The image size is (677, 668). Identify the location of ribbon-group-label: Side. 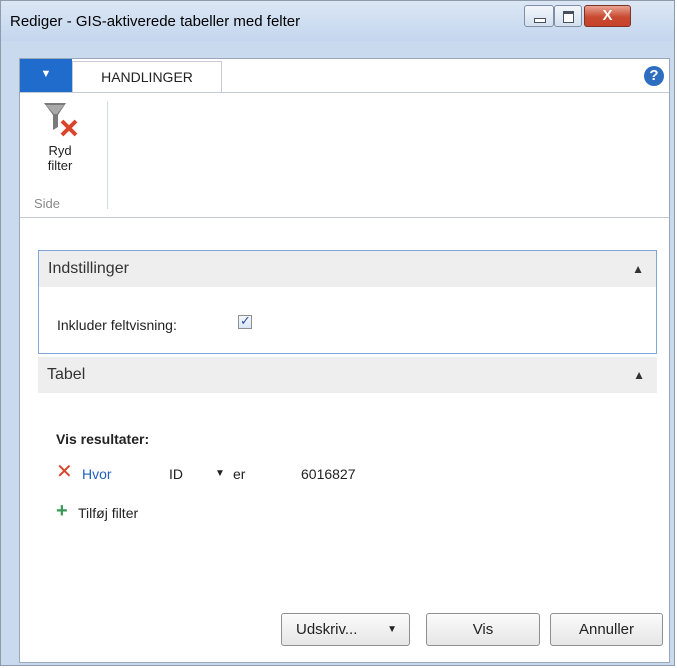
(47, 203).